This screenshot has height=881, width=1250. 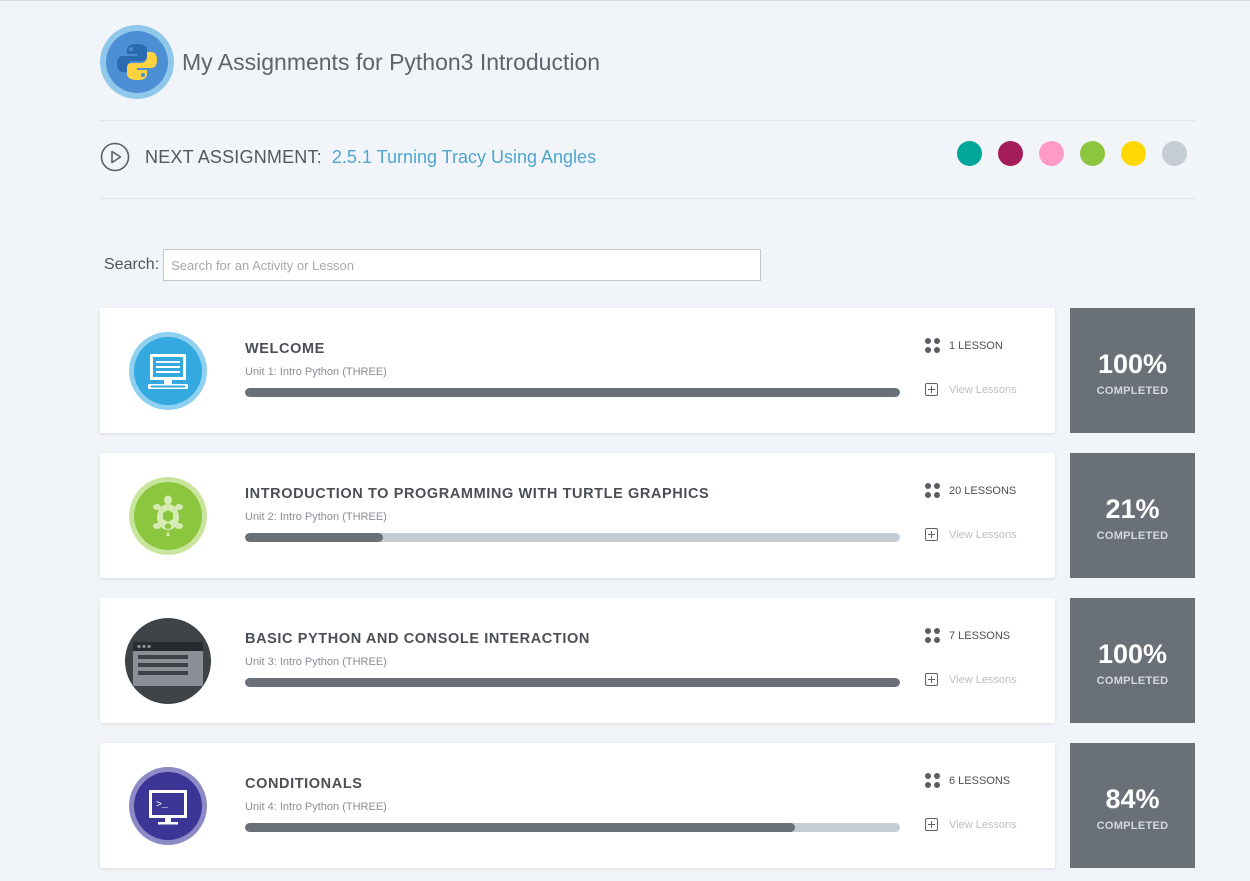 What do you see at coordinates (1133, 153) in the screenshot?
I see `theme-swatch-yellow` at bounding box center [1133, 153].